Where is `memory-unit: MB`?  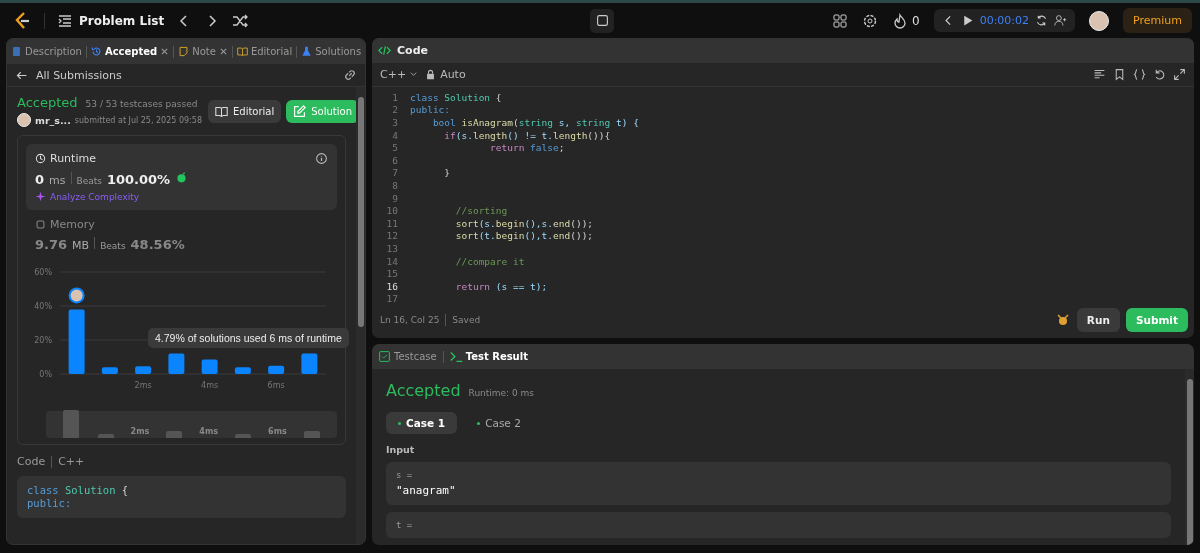
memory-unit: MB is located at coordinates (81, 245).